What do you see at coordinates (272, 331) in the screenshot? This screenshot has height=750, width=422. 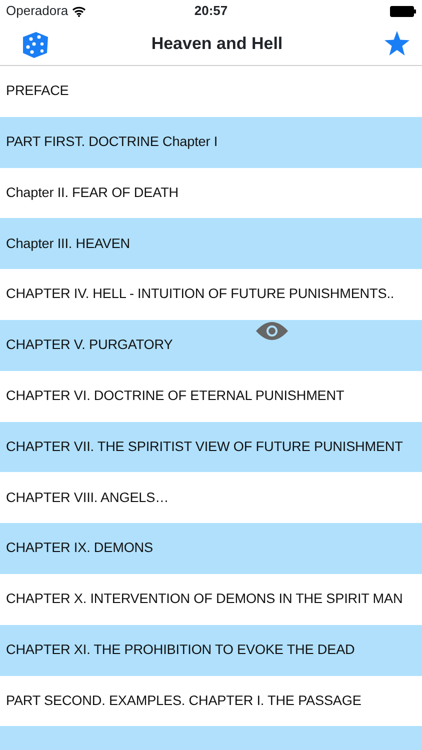 I see `eye-icon` at bounding box center [272, 331].